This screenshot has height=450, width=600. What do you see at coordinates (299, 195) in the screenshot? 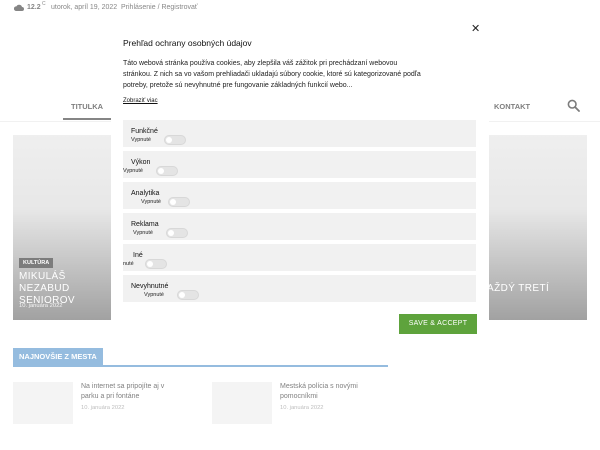
I see `cookie-category-analytika: Analytika Vypnuté` at bounding box center [299, 195].